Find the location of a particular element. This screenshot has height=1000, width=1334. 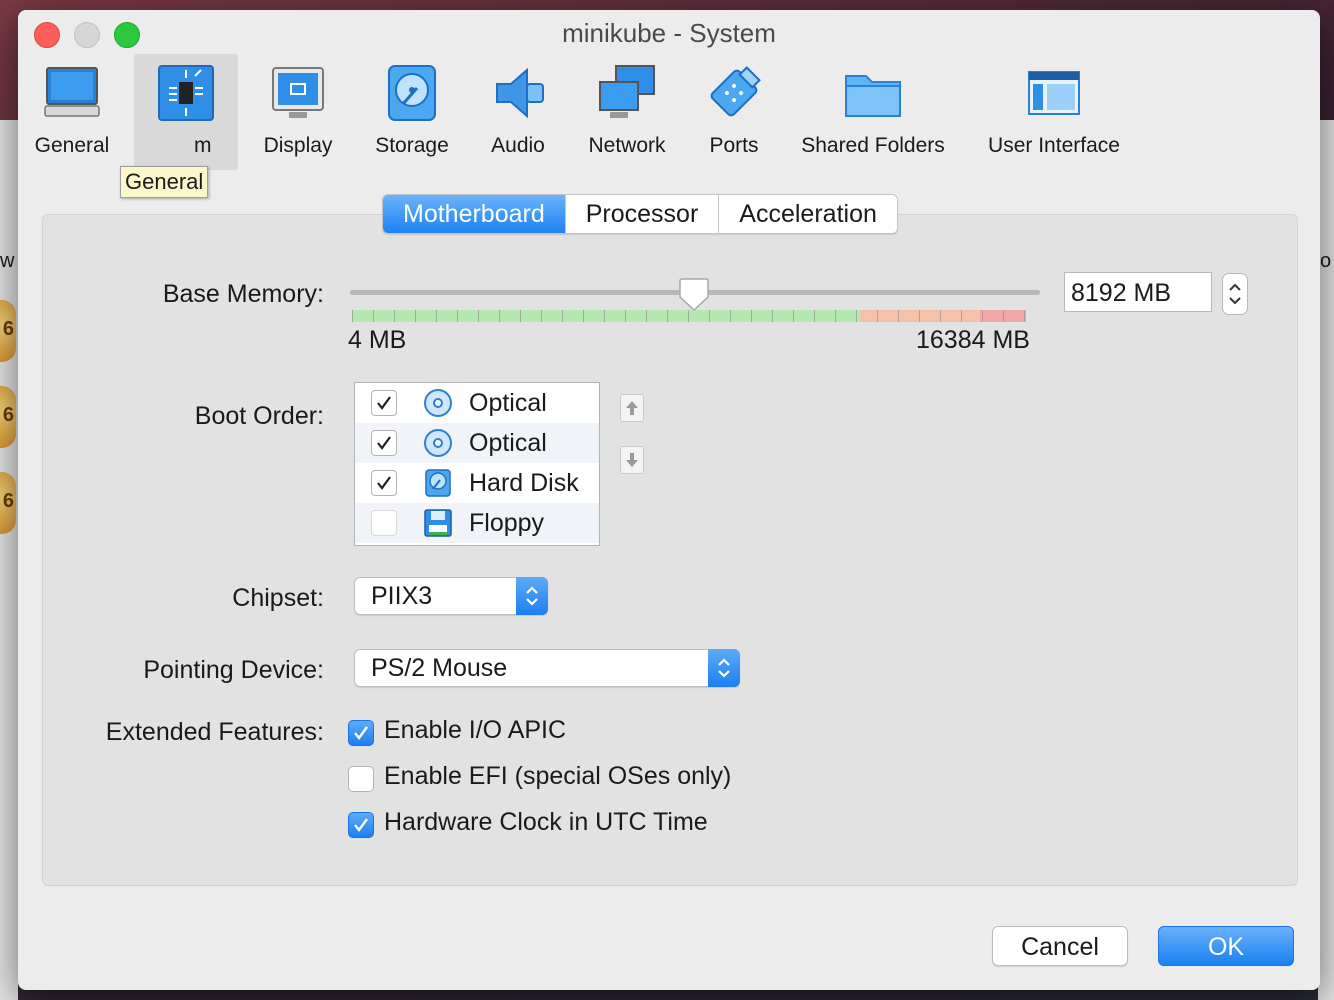

system-chip-icon is located at coordinates (186, 93).